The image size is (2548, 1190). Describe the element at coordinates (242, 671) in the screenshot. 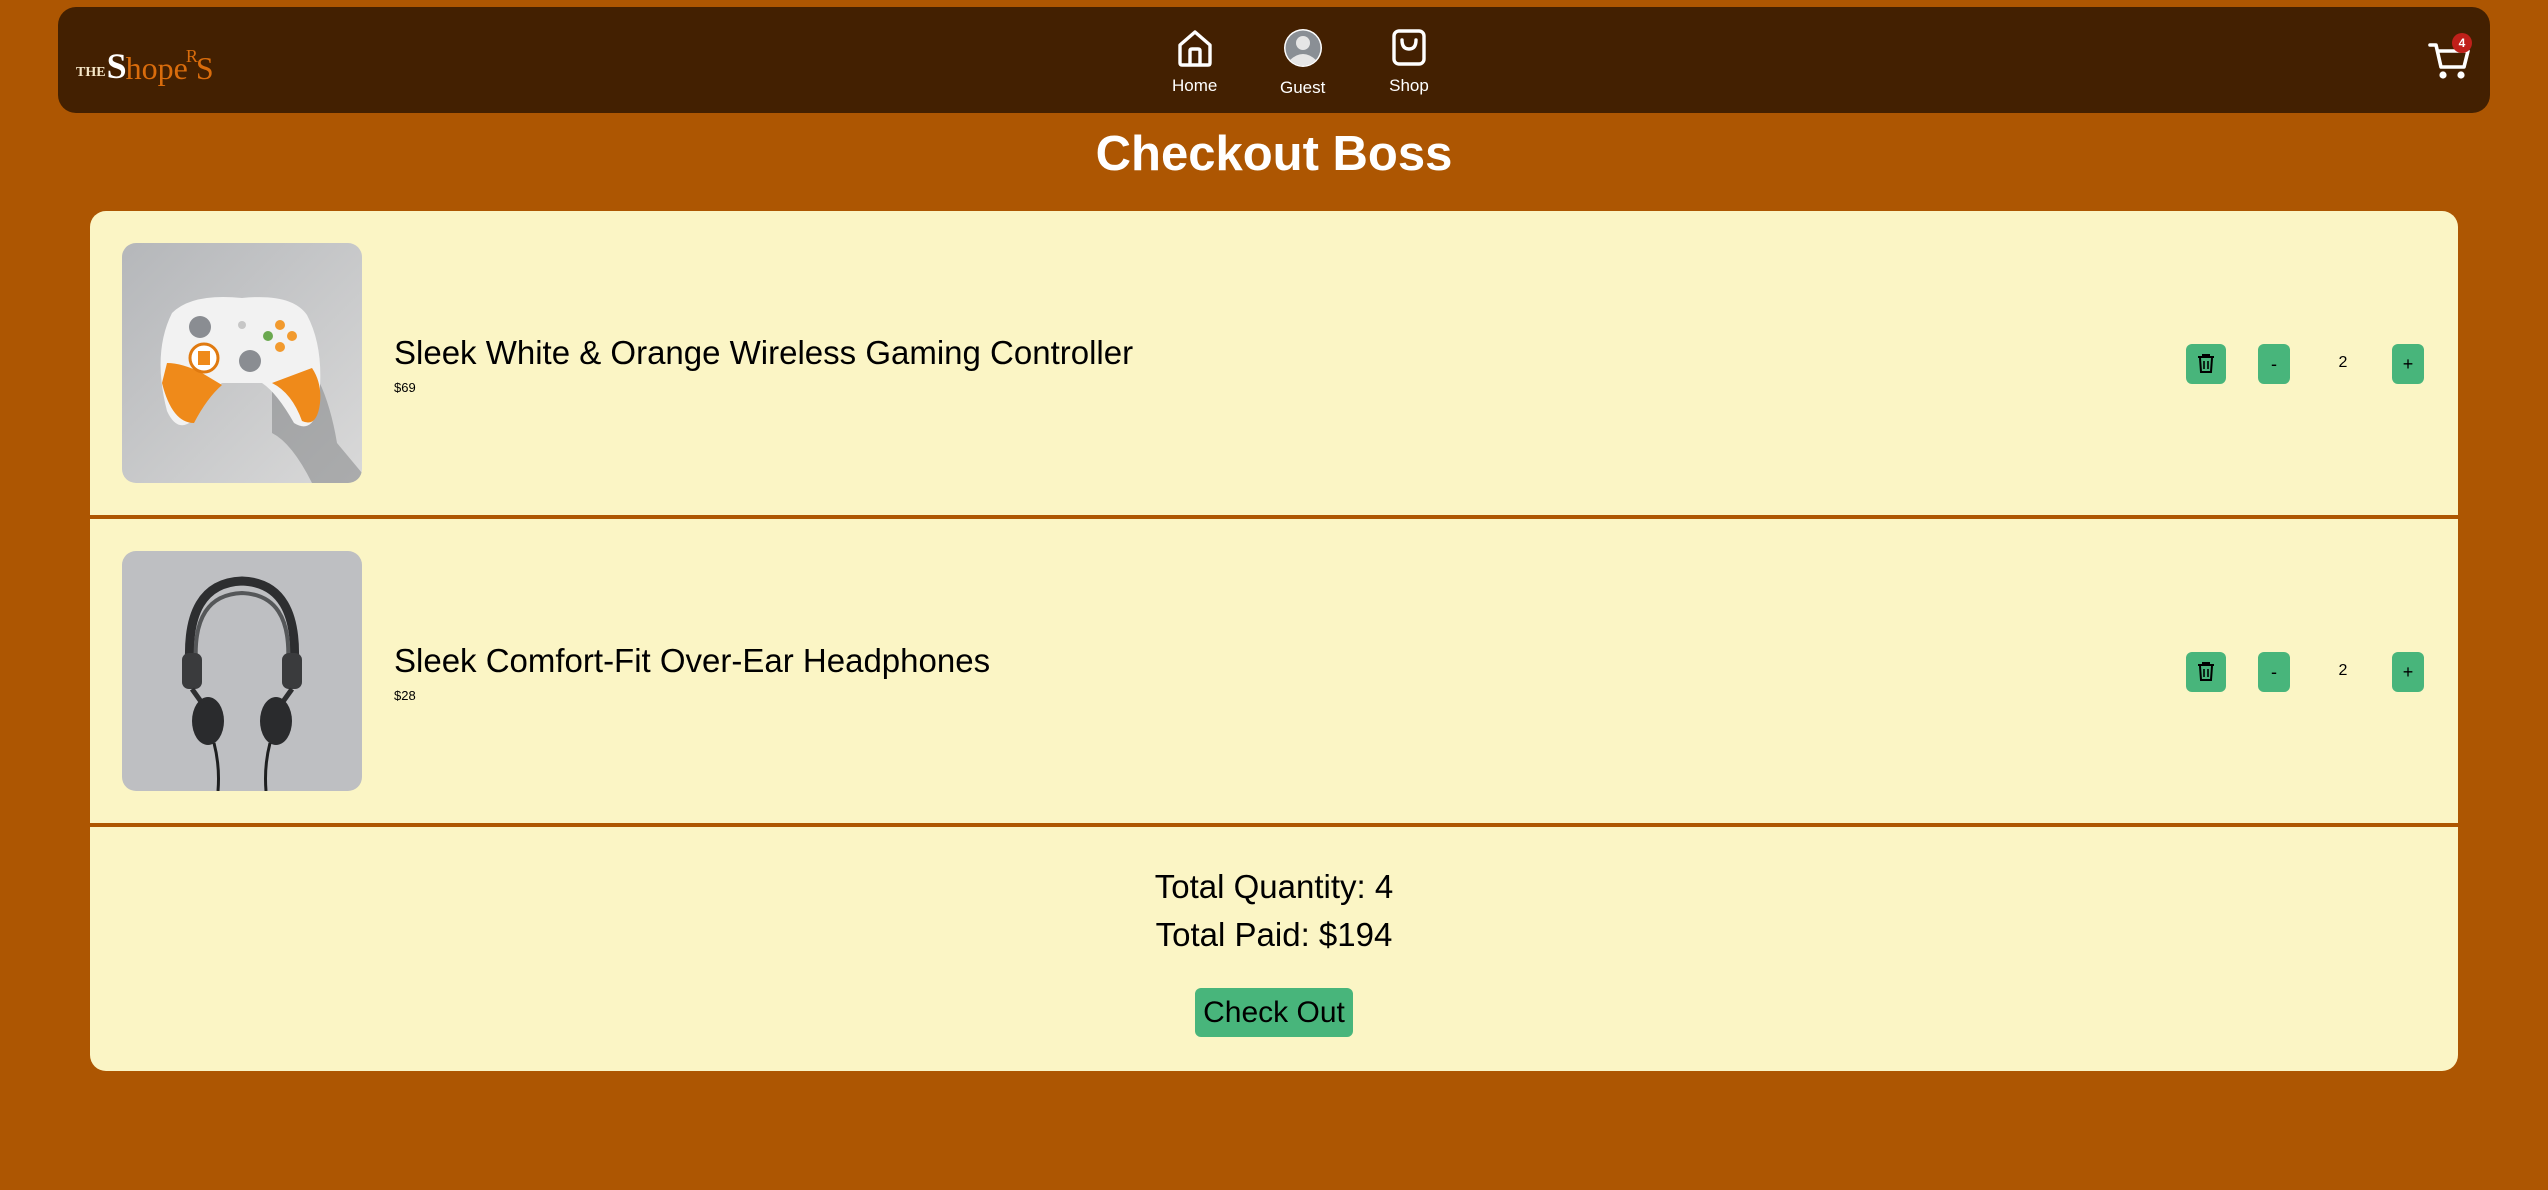

I see `headphones-image` at that location.